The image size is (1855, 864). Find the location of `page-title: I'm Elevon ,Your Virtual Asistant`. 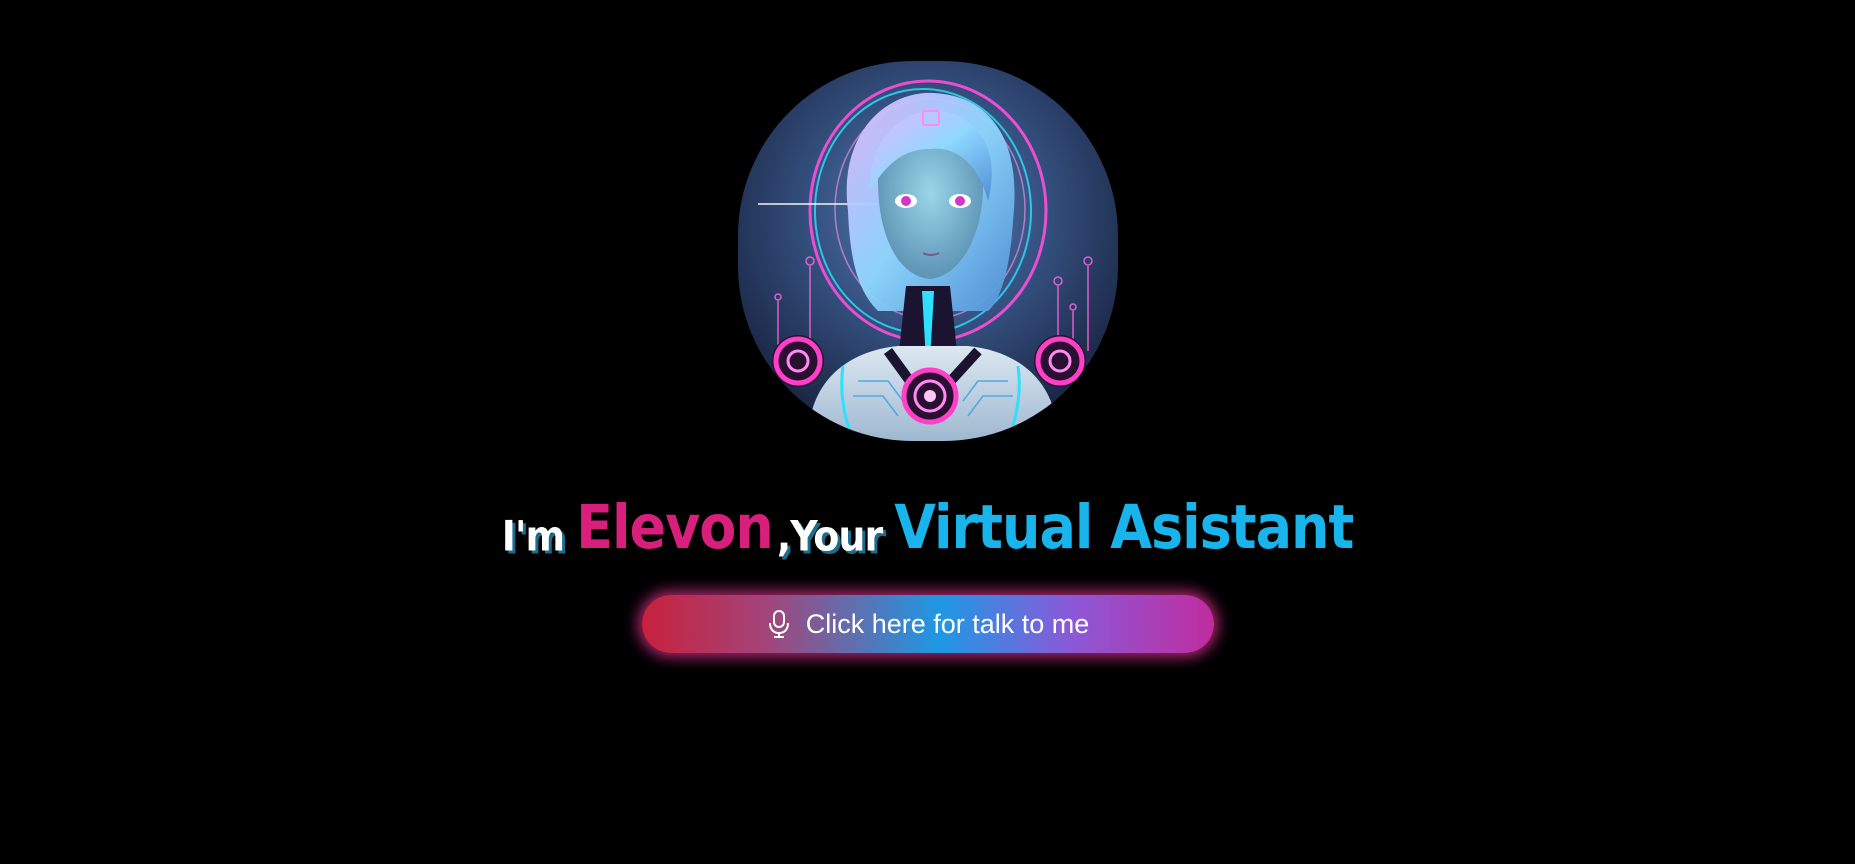

page-title: I'm Elevon ,Your Virtual Asistant is located at coordinates (928, 527).